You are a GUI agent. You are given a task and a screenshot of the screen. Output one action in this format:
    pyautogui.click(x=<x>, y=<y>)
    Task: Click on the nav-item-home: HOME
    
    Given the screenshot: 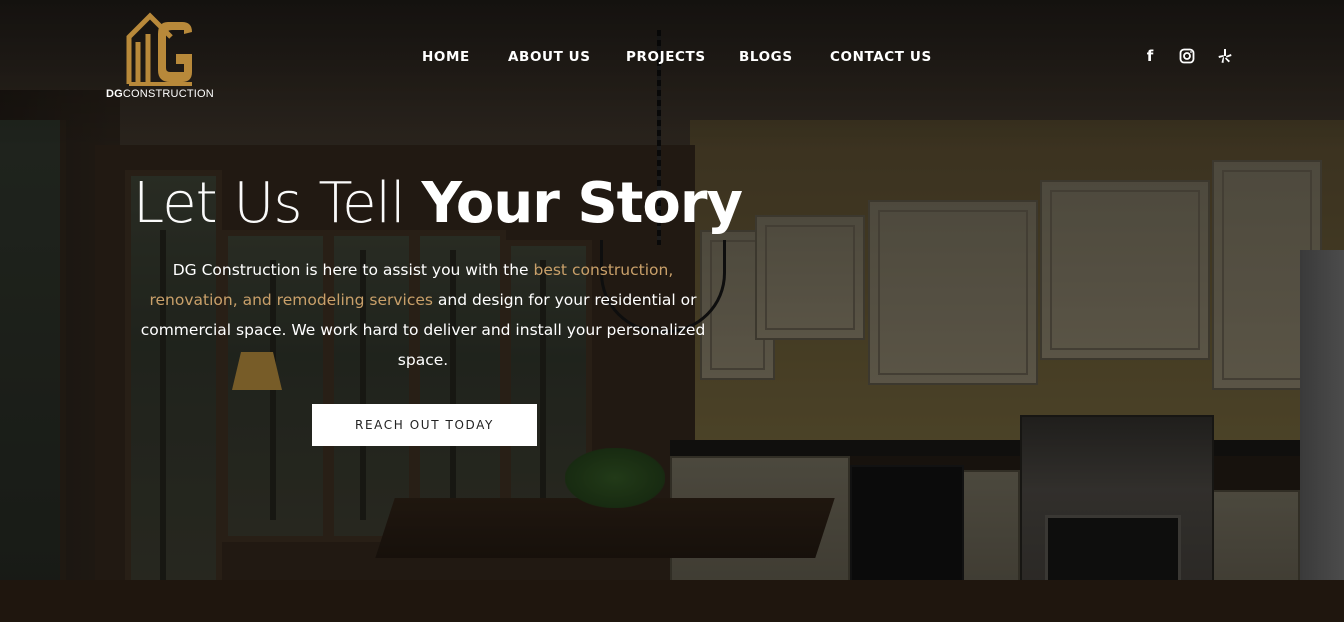 What is the action you would take?
    pyautogui.click(x=446, y=57)
    